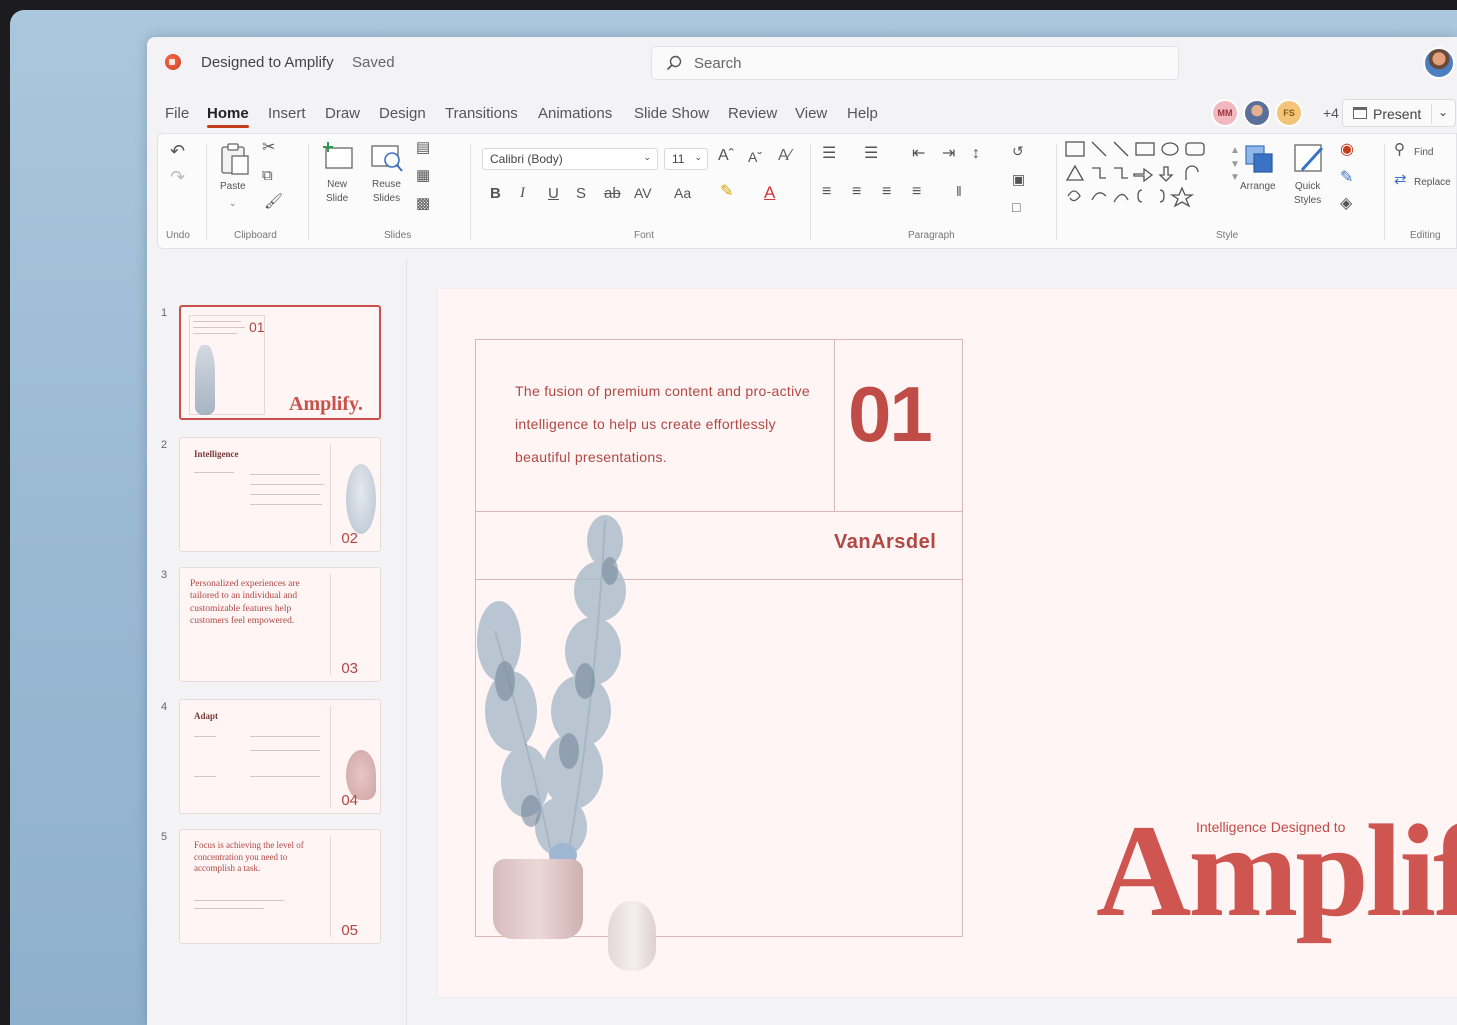 The width and height of the screenshot is (1457, 1025). I want to click on align-left-icon: ≡, so click(826, 192).